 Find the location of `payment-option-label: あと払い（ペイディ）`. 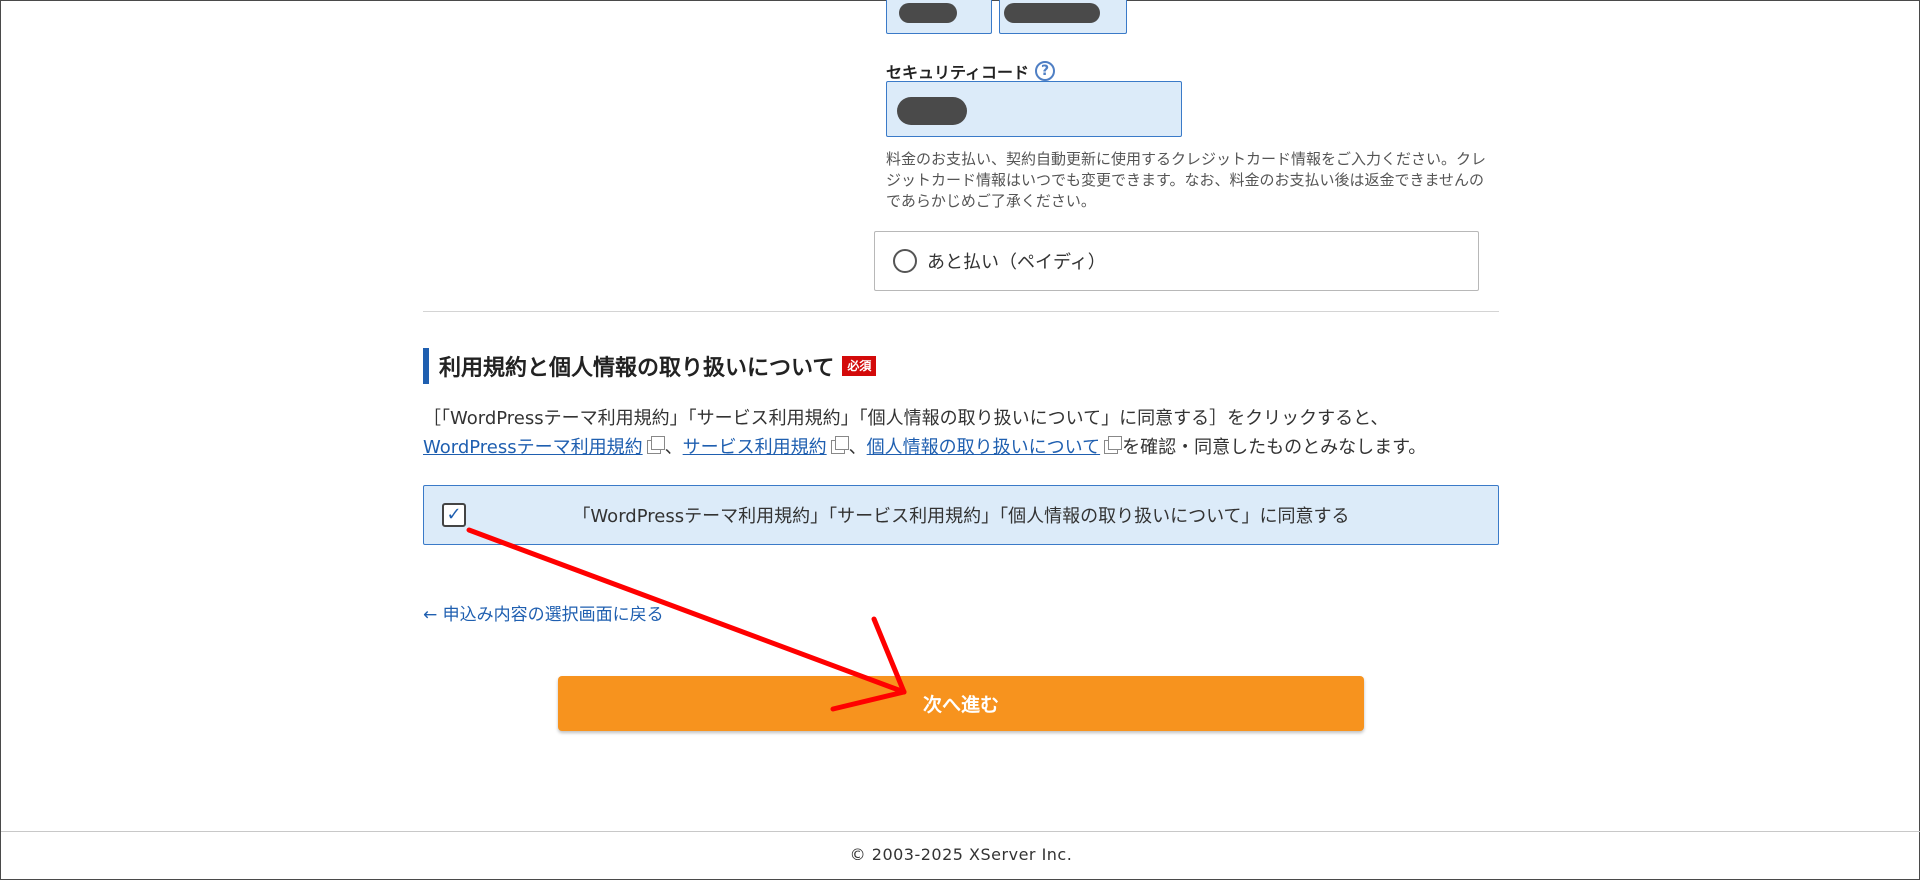

payment-option-label: あと払い（ペイディ） is located at coordinates (1016, 262).